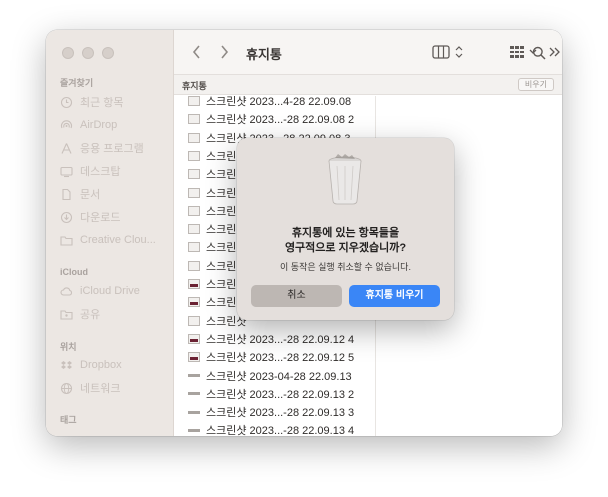 This screenshot has width=608, height=497. I want to click on window-title: 휴지통, so click(264, 54).